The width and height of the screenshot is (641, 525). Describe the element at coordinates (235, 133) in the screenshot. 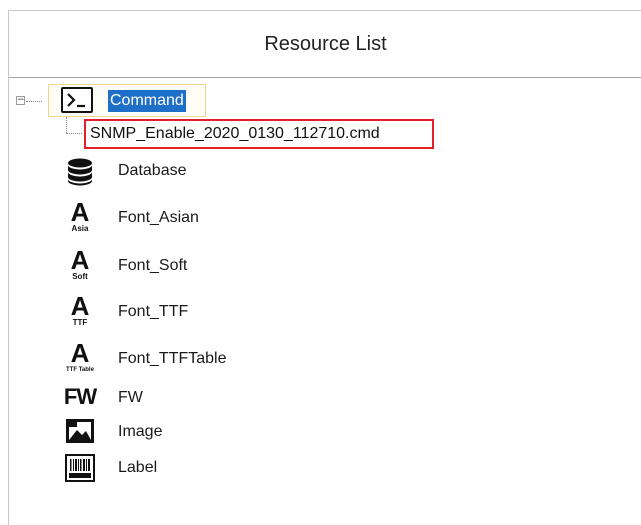

I see `file-name: SNMP_Enable_2020_0130_112710.cmd` at that location.